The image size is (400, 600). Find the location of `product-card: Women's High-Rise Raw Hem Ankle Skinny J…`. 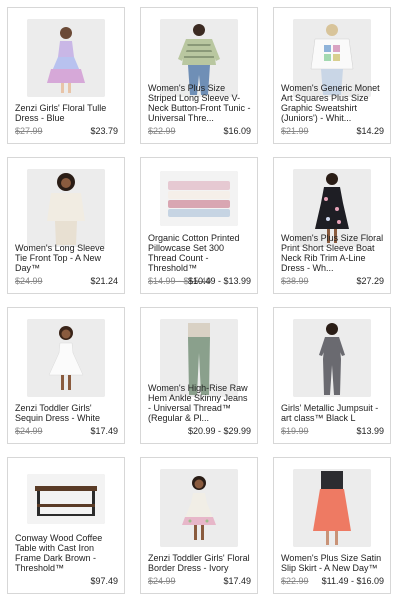

product-card: Women's High-Rise Raw Hem Ankle Skinny J… is located at coordinates (199, 375).